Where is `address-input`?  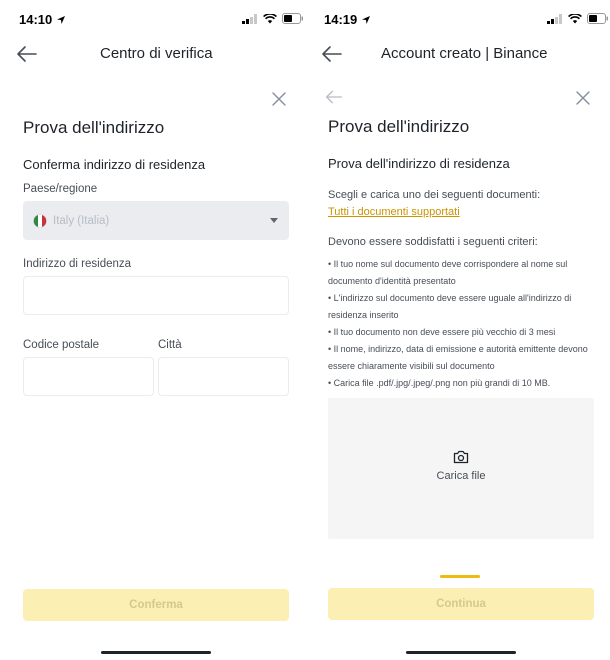 address-input is located at coordinates (156, 295).